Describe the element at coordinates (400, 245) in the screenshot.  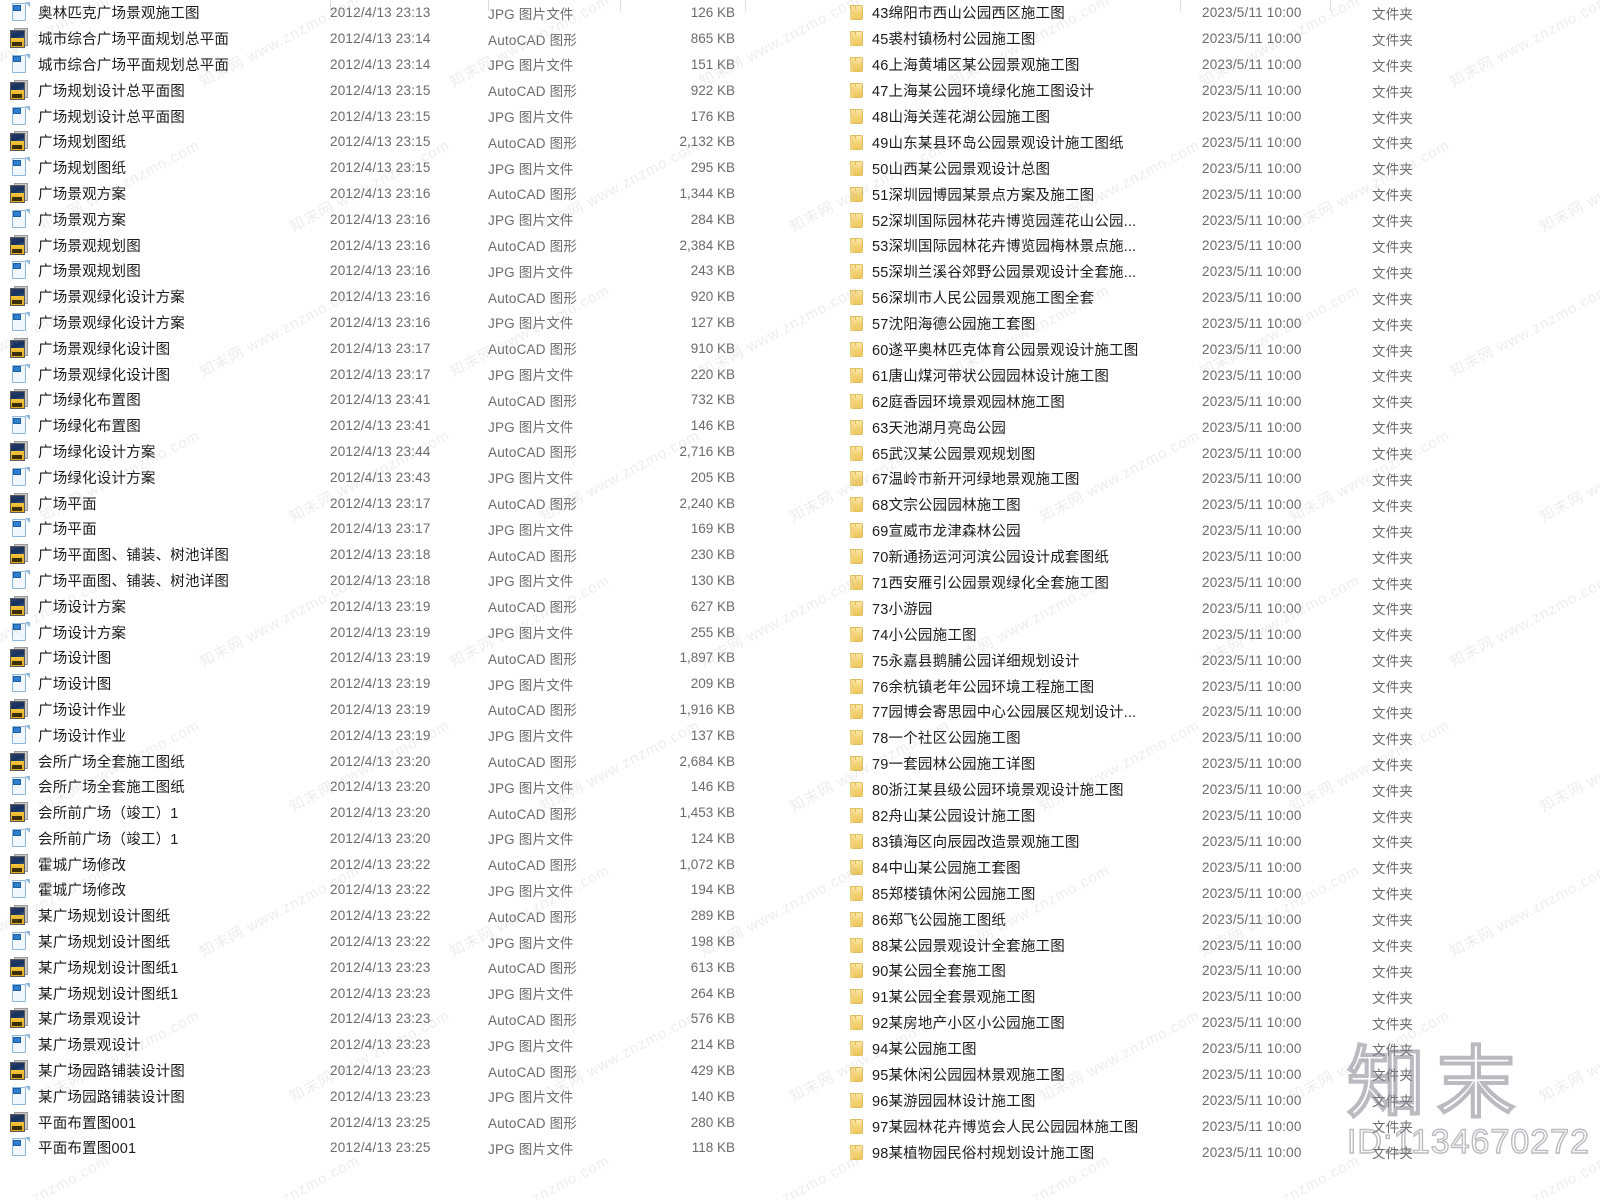
I see `table-row: 广场景观规划图 2012/4/13 23:16 AutoCAD 图形 2,384 KB` at that location.